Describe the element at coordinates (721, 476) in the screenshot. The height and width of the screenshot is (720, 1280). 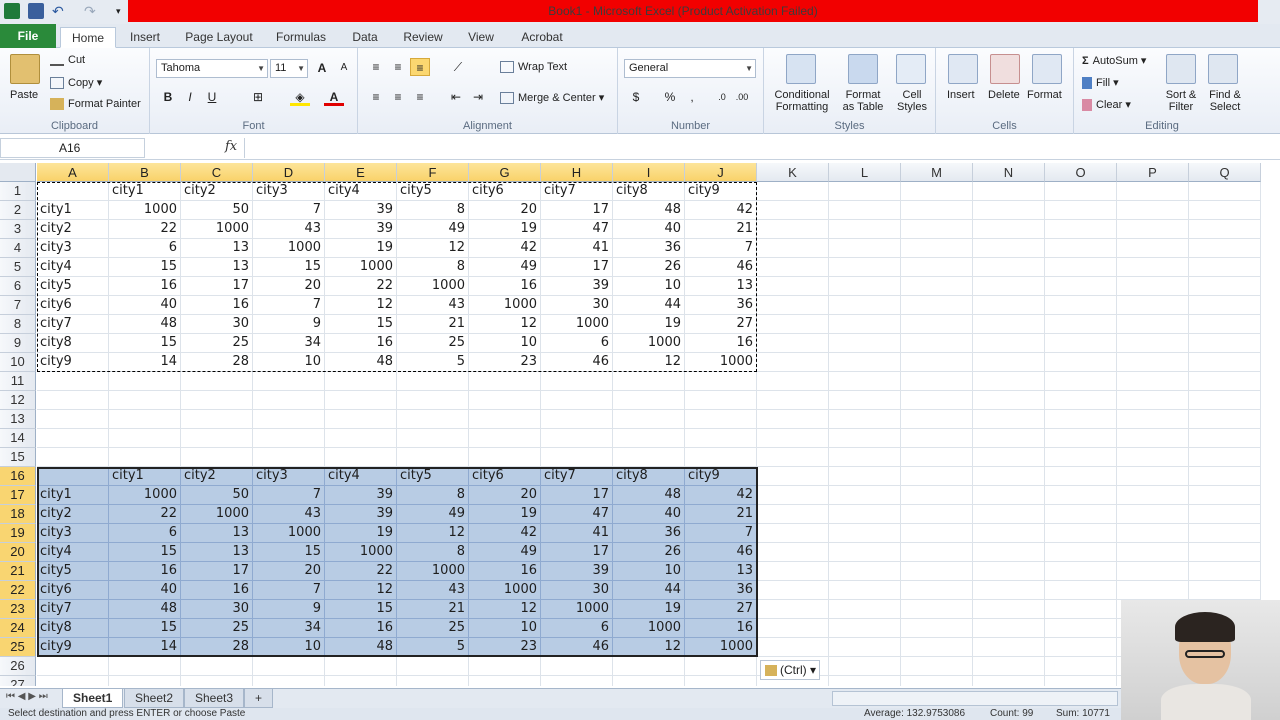
I see `header-cell: city9` at that location.